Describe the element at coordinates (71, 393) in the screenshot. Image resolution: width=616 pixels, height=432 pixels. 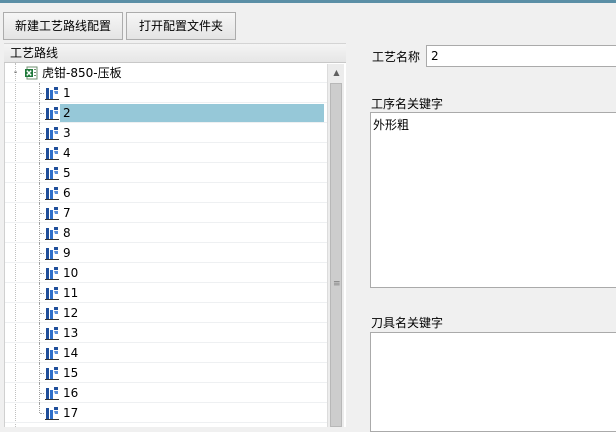
I see `tree-item-label: 16` at that location.